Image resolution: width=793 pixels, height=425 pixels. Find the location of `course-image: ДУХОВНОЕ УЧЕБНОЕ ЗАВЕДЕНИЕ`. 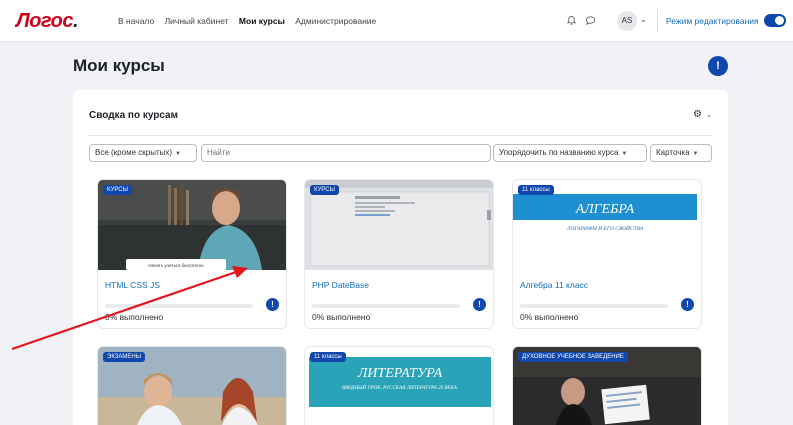

course-image: ДУХОВНОЕ УЧЕБНОЕ ЗАВЕДЕНИЕ is located at coordinates (607, 386).